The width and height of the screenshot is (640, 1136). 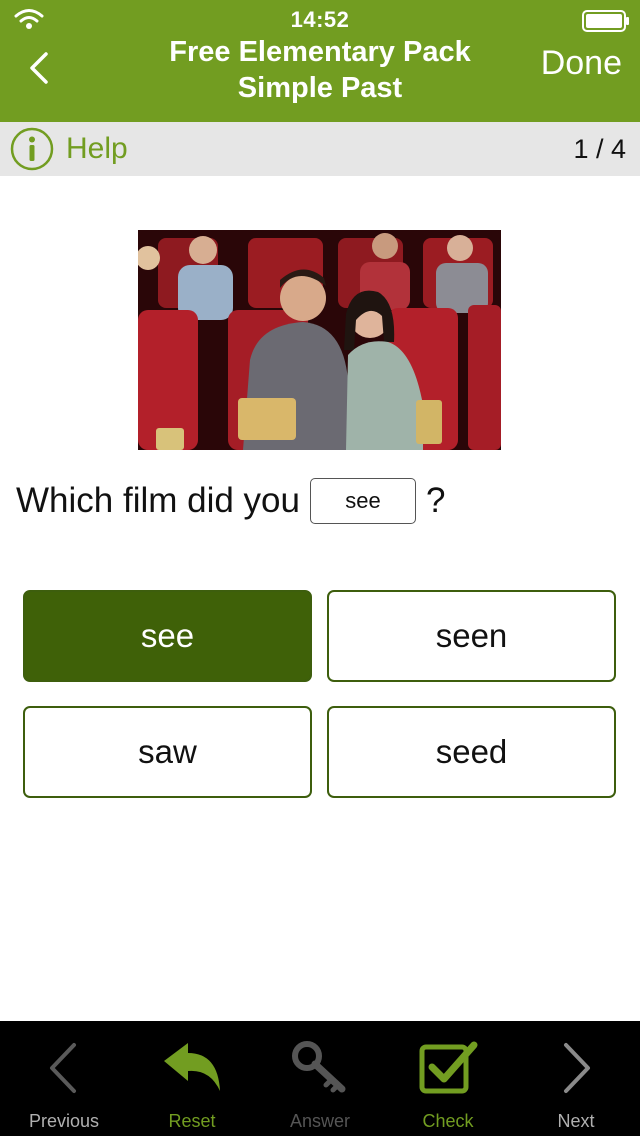 What do you see at coordinates (158, 500) in the screenshot?
I see `question-text: Which film did you` at bounding box center [158, 500].